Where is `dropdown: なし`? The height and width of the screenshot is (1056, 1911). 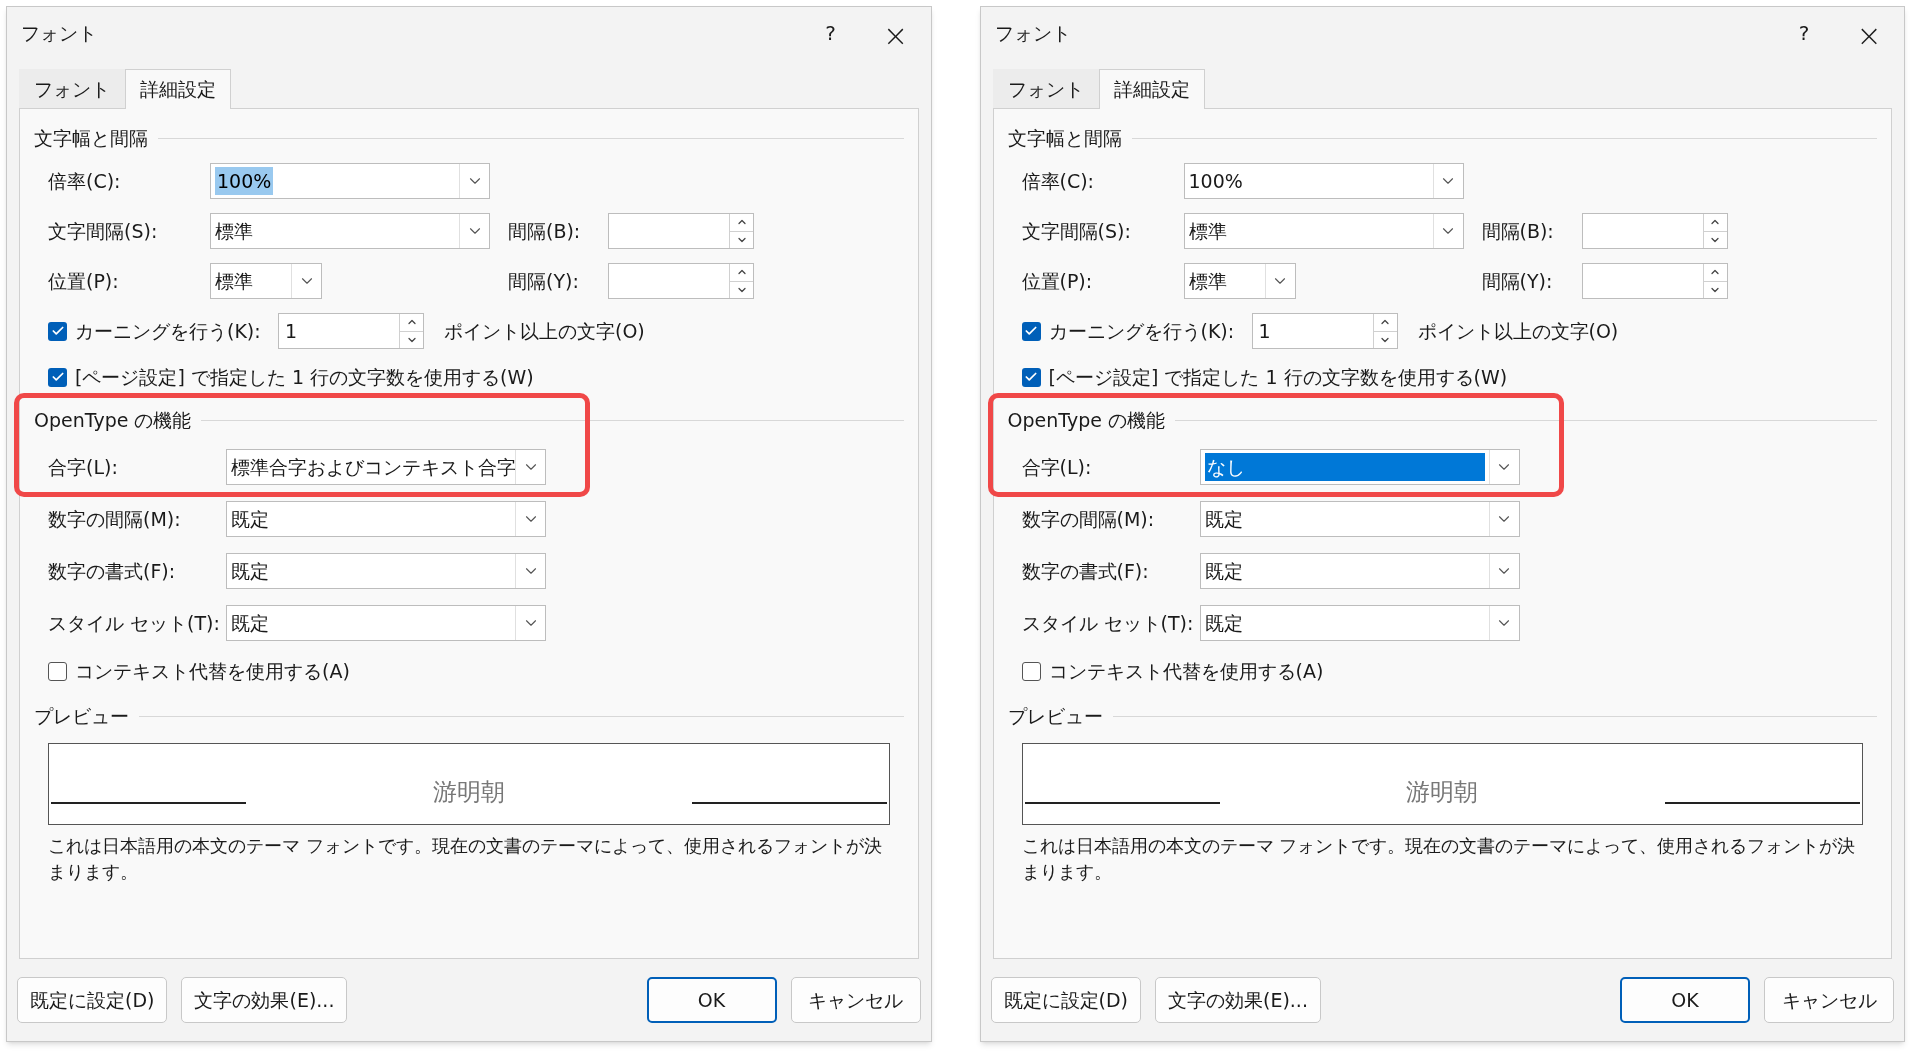
dropdown: なし is located at coordinates (1359, 467).